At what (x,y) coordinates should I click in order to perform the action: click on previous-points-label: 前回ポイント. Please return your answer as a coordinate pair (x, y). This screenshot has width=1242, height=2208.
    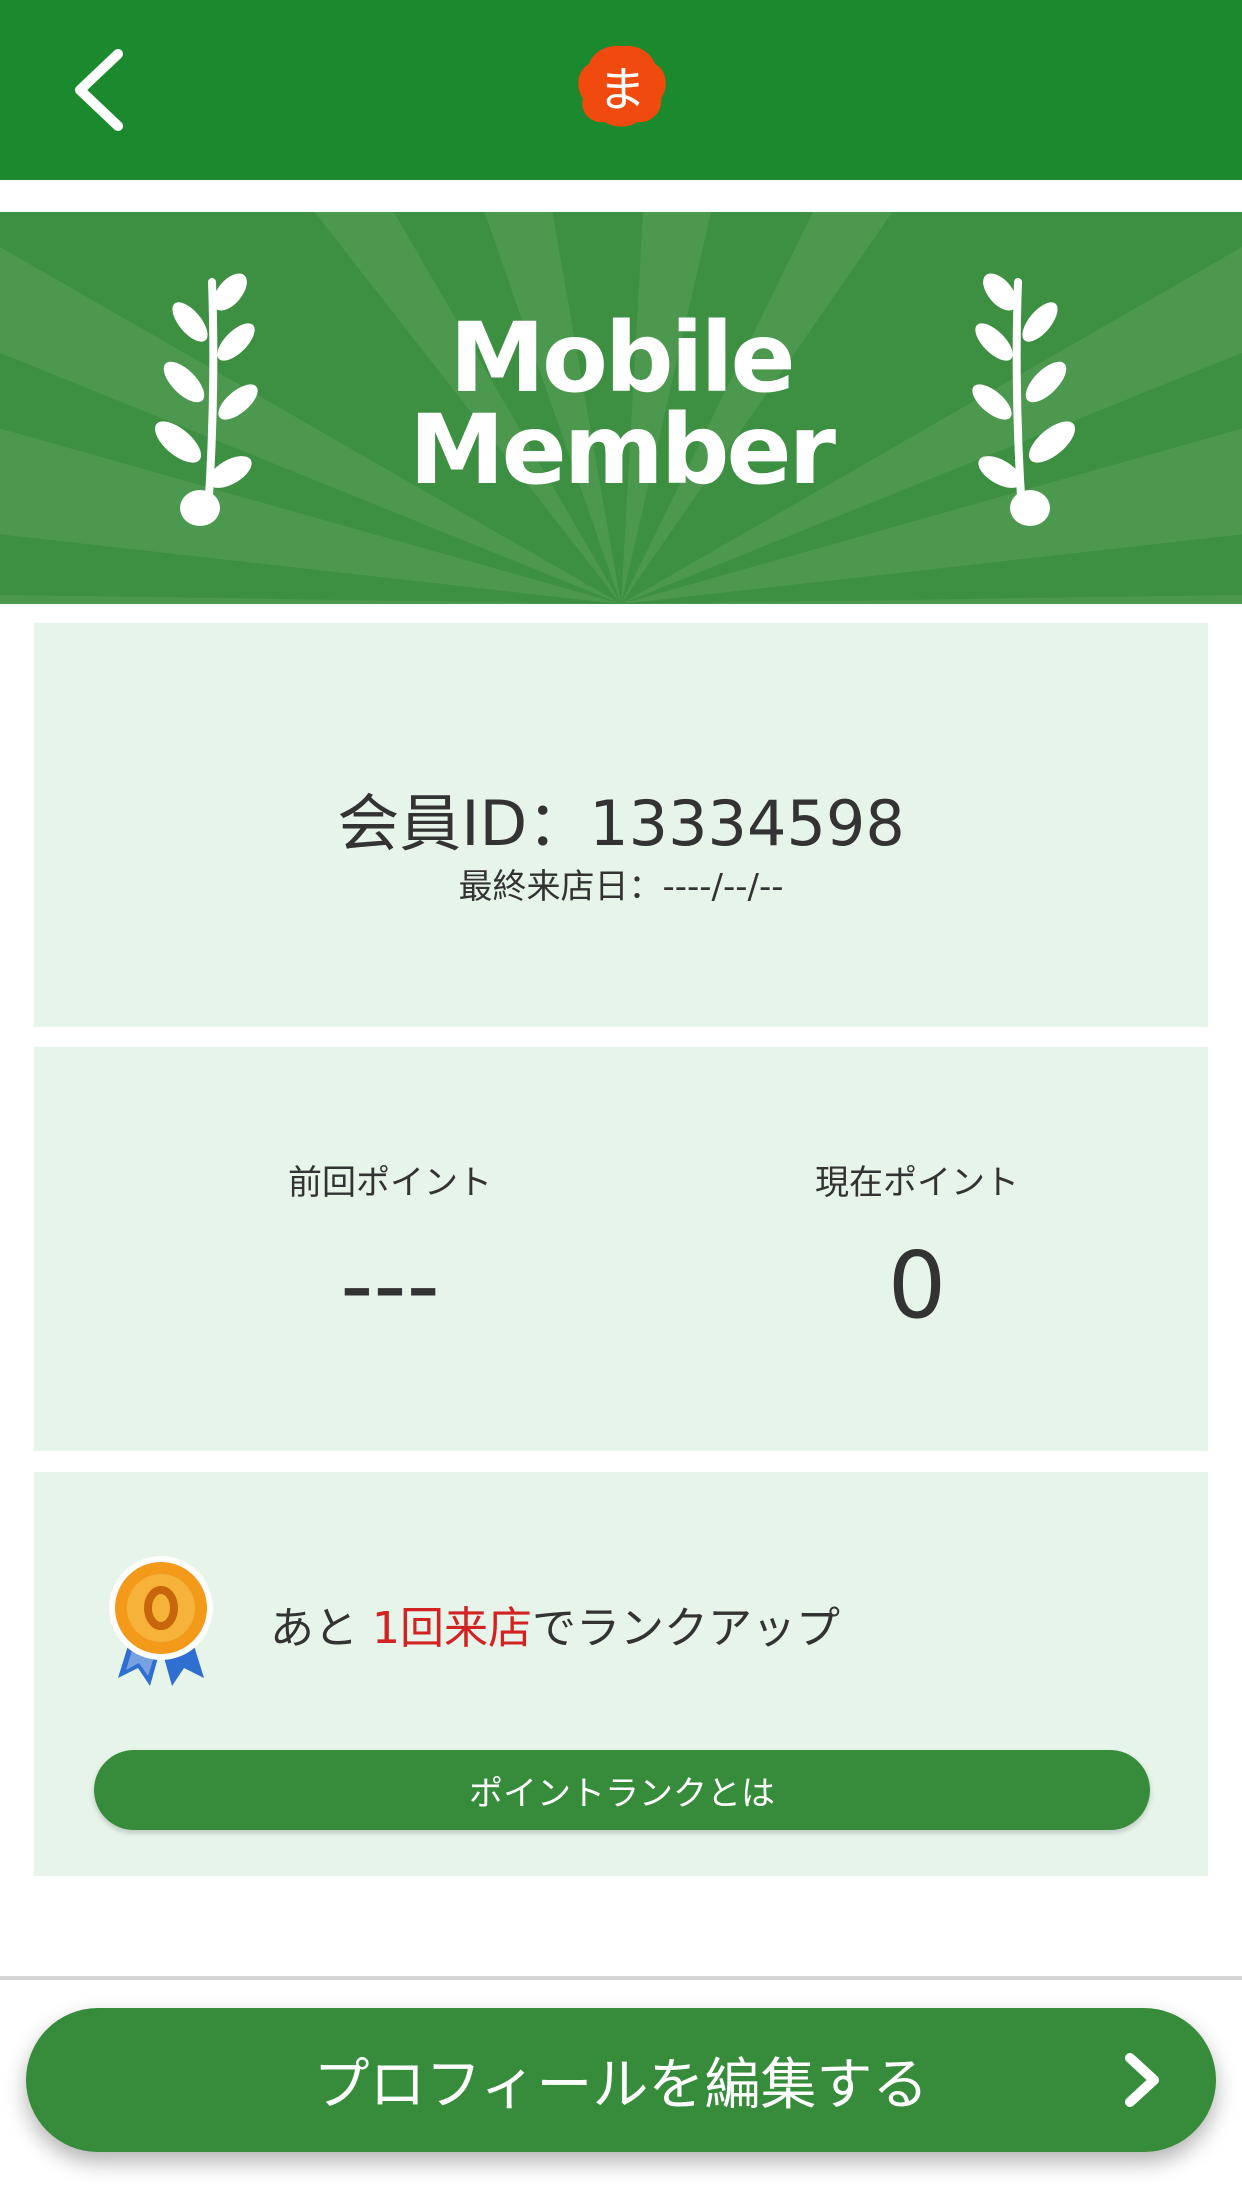
    Looking at the image, I should click on (390, 1183).